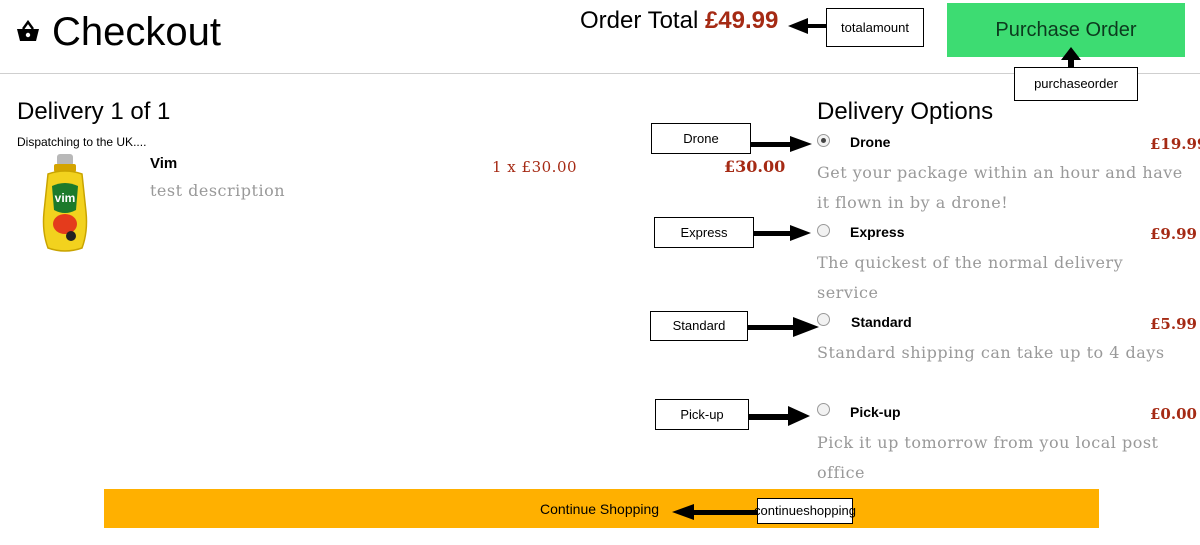 This screenshot has height=545, width=1200. What do you see at coordinates (599, 509) in the screenshot?
I see `continue-shopping-button: Continue Shopping` at bounding box center [599, 509].